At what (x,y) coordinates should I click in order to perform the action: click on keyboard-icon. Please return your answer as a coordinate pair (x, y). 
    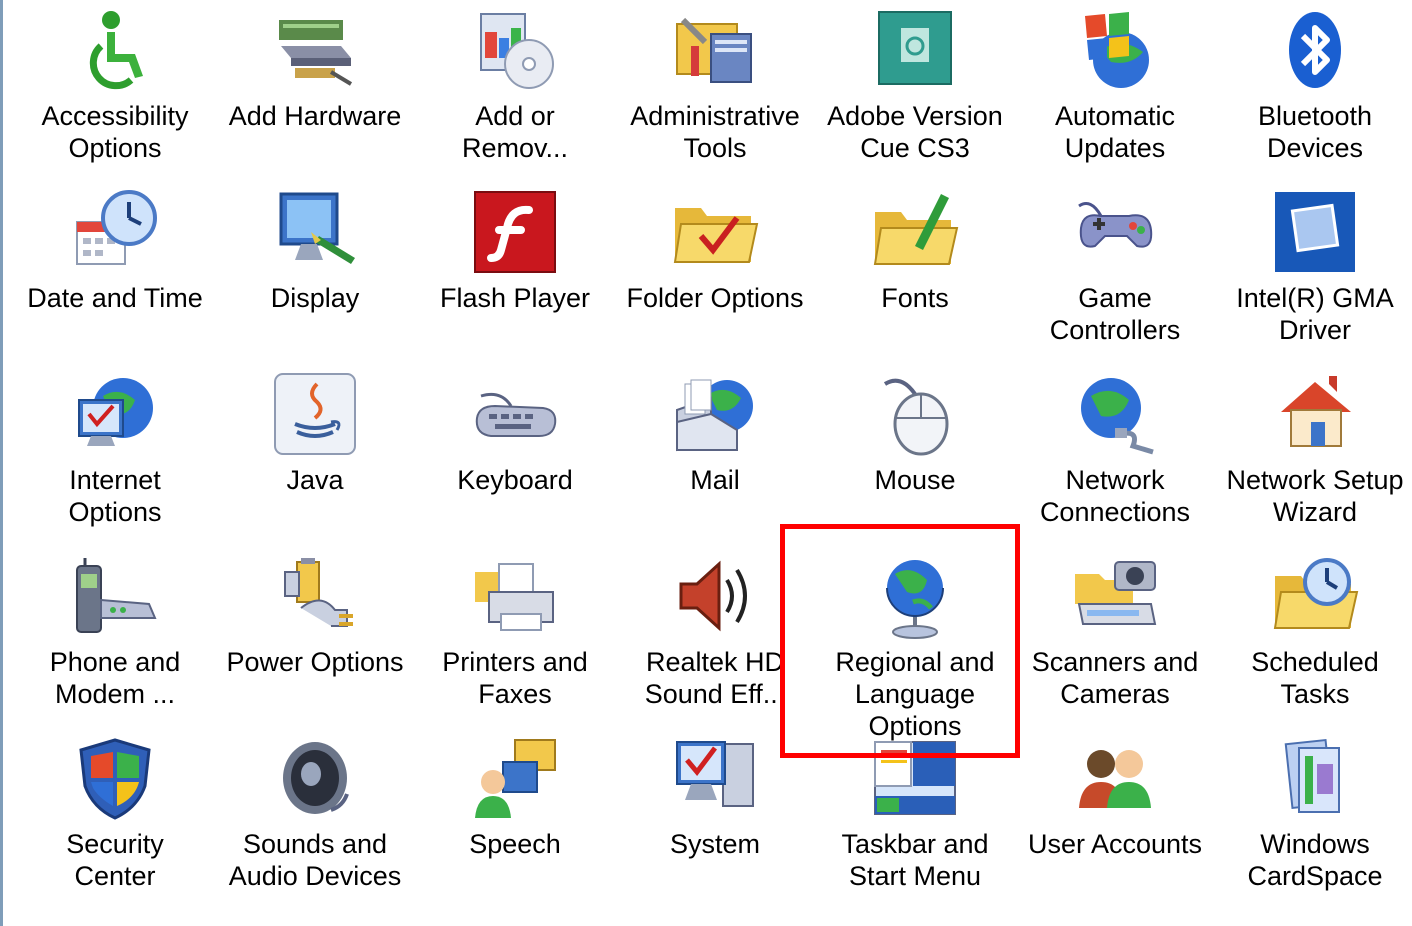
    Looking at the image, I should click on (515, 414).